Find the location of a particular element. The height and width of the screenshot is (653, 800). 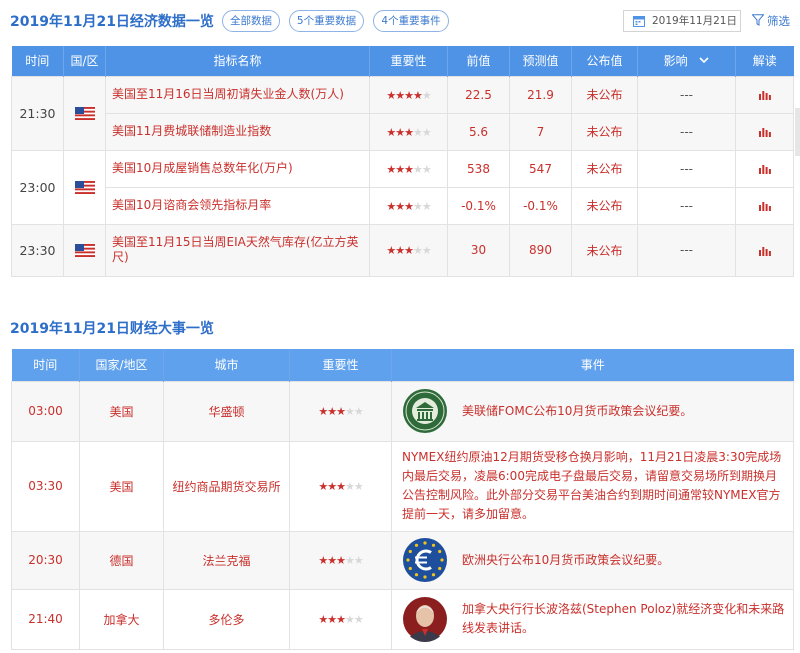

event-cell: 欧洲央行公布10月货币政策会议纪要。 is located at coordinates (592, 560).